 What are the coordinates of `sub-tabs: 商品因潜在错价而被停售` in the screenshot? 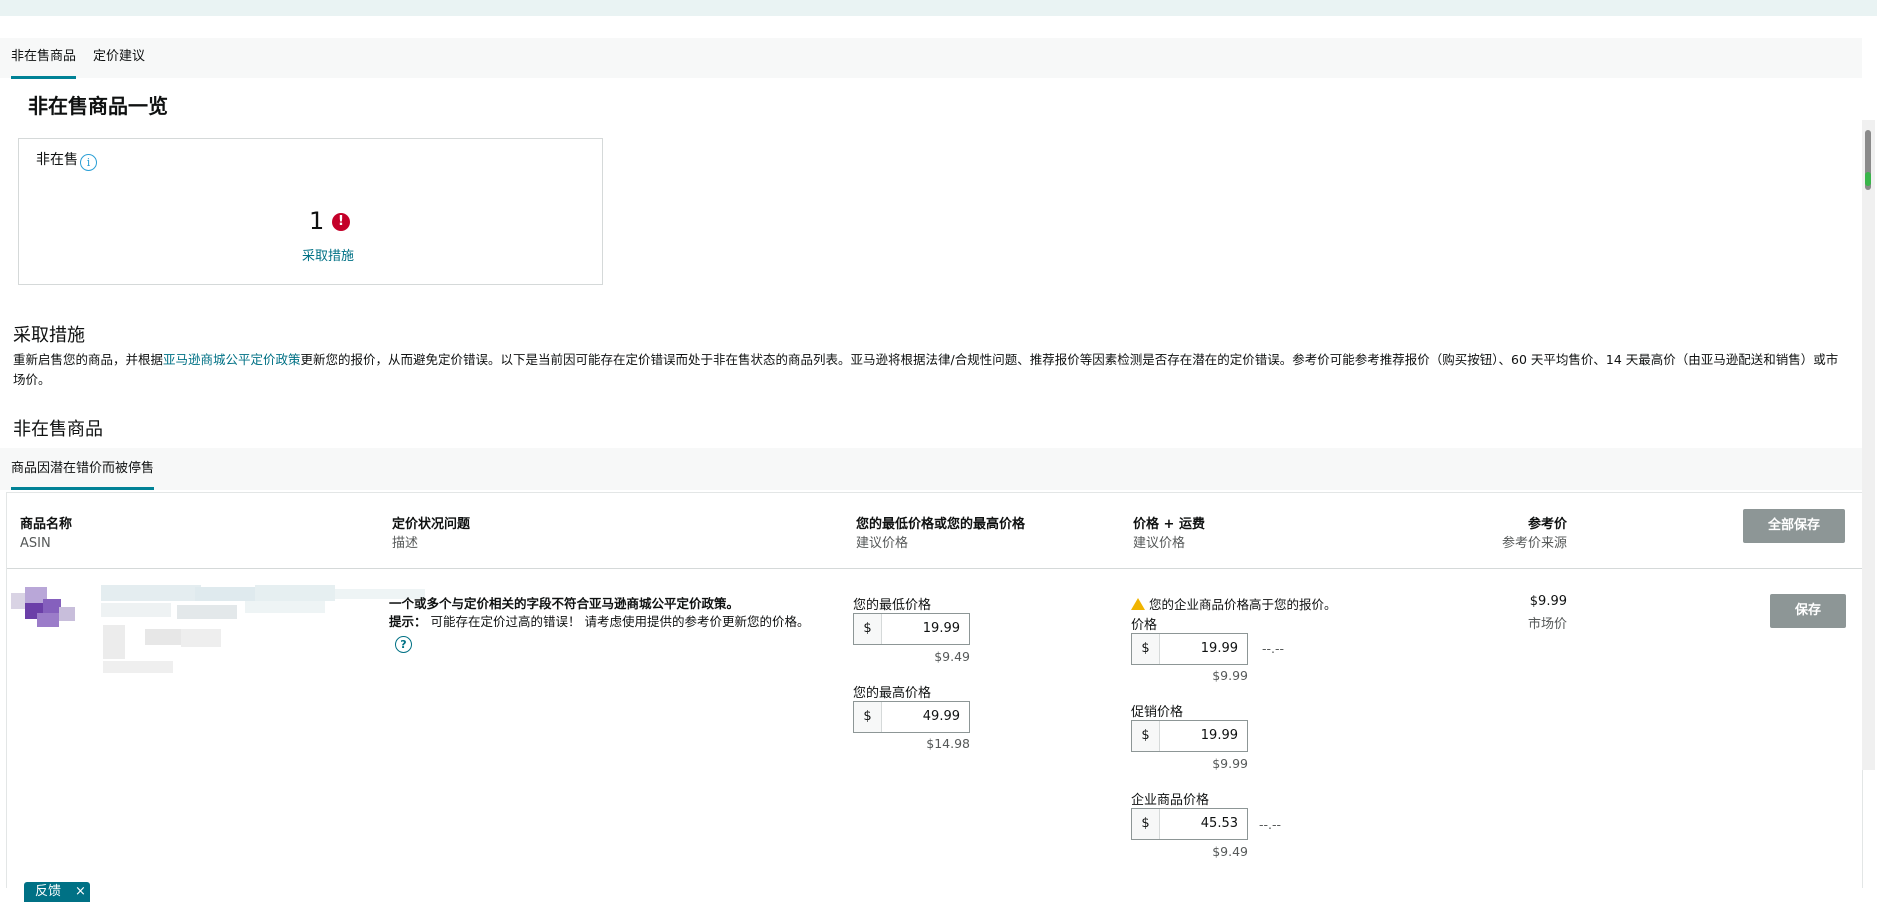 It's located at (931, 469).